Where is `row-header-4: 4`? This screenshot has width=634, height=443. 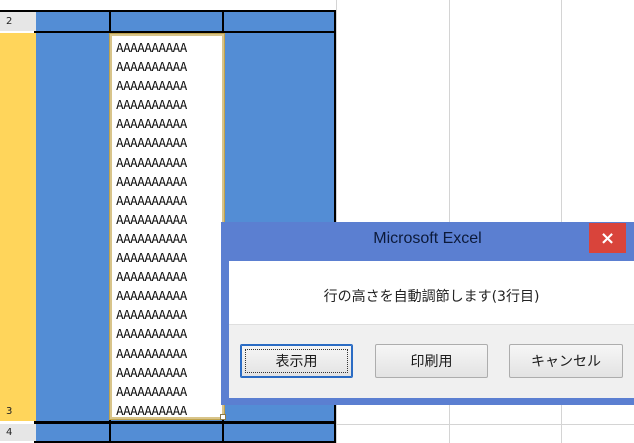 row-header-4: 4 is located at coordinates (18, 432).